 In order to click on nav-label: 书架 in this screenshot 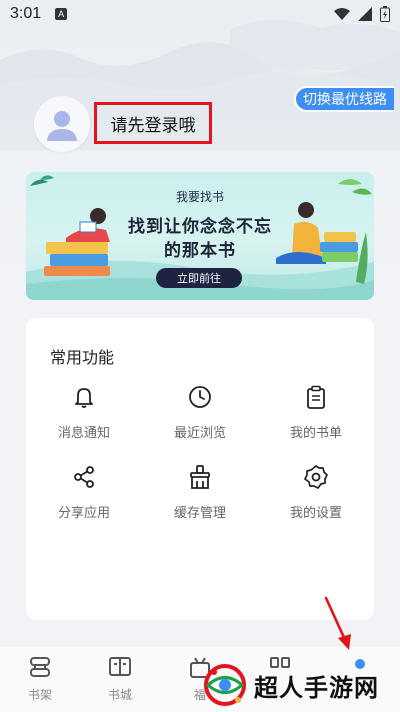, I will do `click(39, 695)`.